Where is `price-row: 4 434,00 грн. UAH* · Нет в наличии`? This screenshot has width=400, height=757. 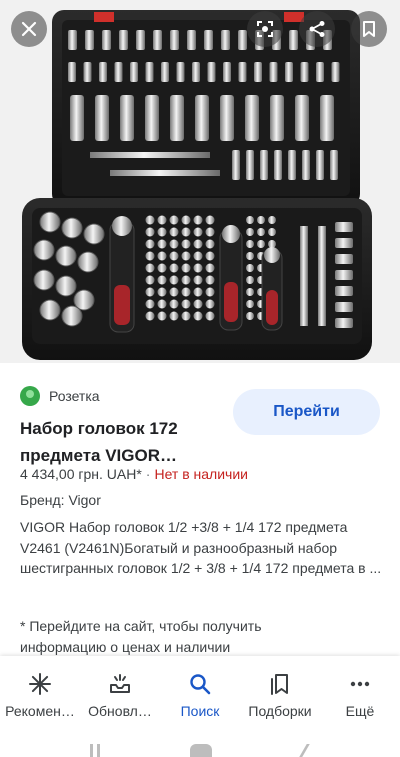 price-row: 4 434,00 грн. UAH* · Нет в наличии is located at coordinates (134, 474).